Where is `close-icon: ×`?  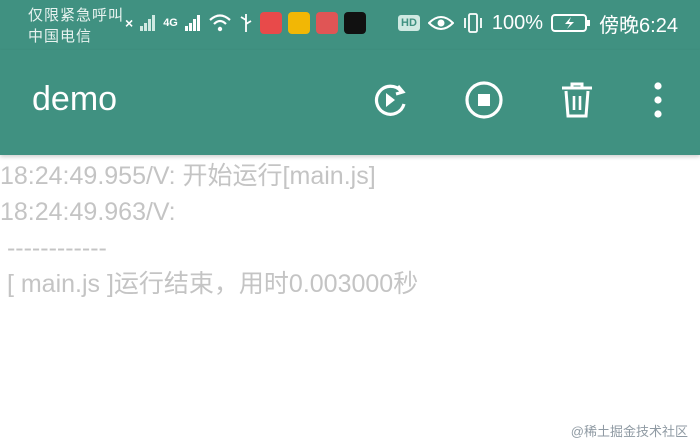
close-icon: × is located at coordinates (129, 23).